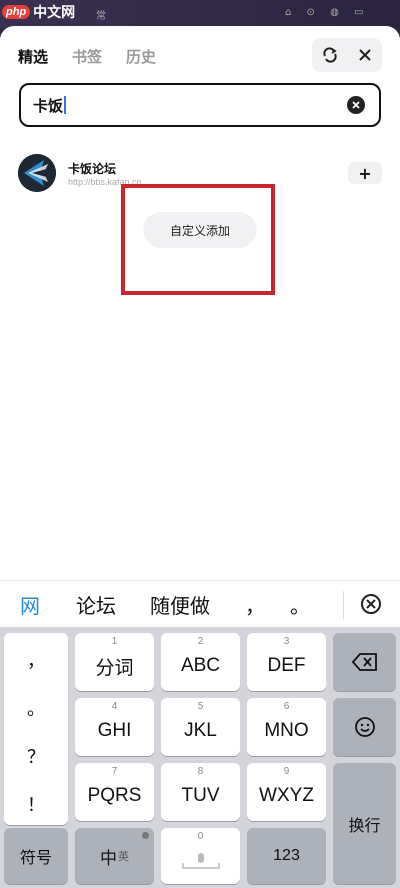 Image resolution: width=400 pixels, height=888 pixels. Describe the element at coordinates (123, 857) in the screenshot. I see `lang-secondary: 英` at that location.